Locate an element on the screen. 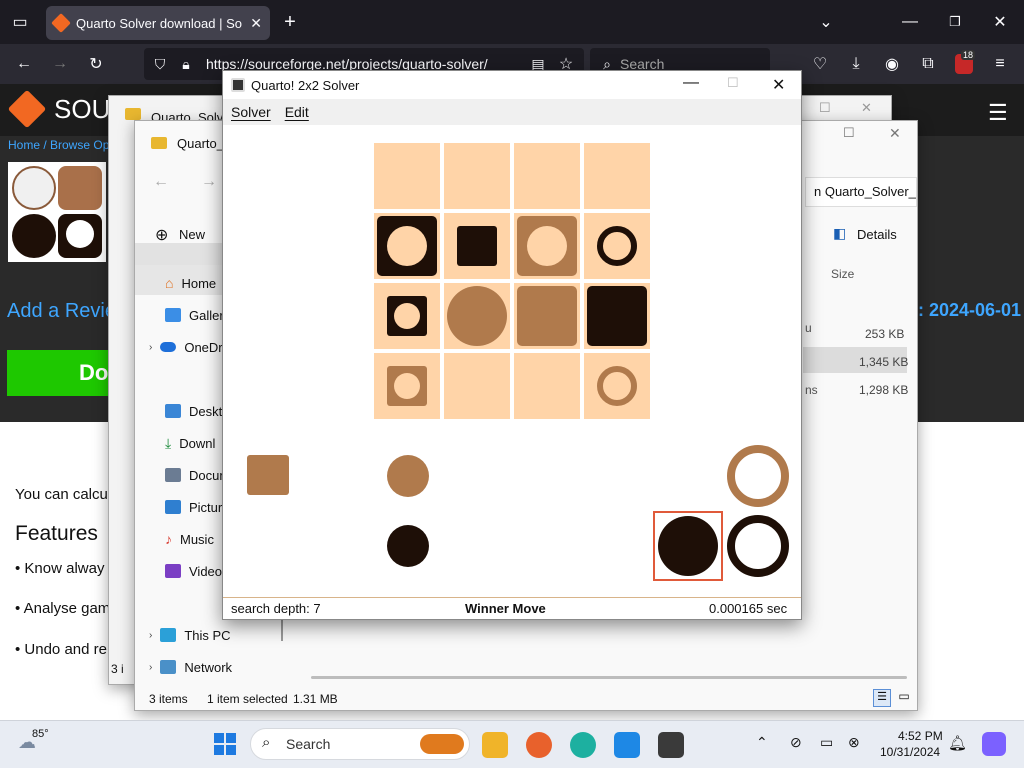 The image size is (1024, 768). browser-tab: Quarto Solver download | Sour ✕ is located at coordinates (158, 23).